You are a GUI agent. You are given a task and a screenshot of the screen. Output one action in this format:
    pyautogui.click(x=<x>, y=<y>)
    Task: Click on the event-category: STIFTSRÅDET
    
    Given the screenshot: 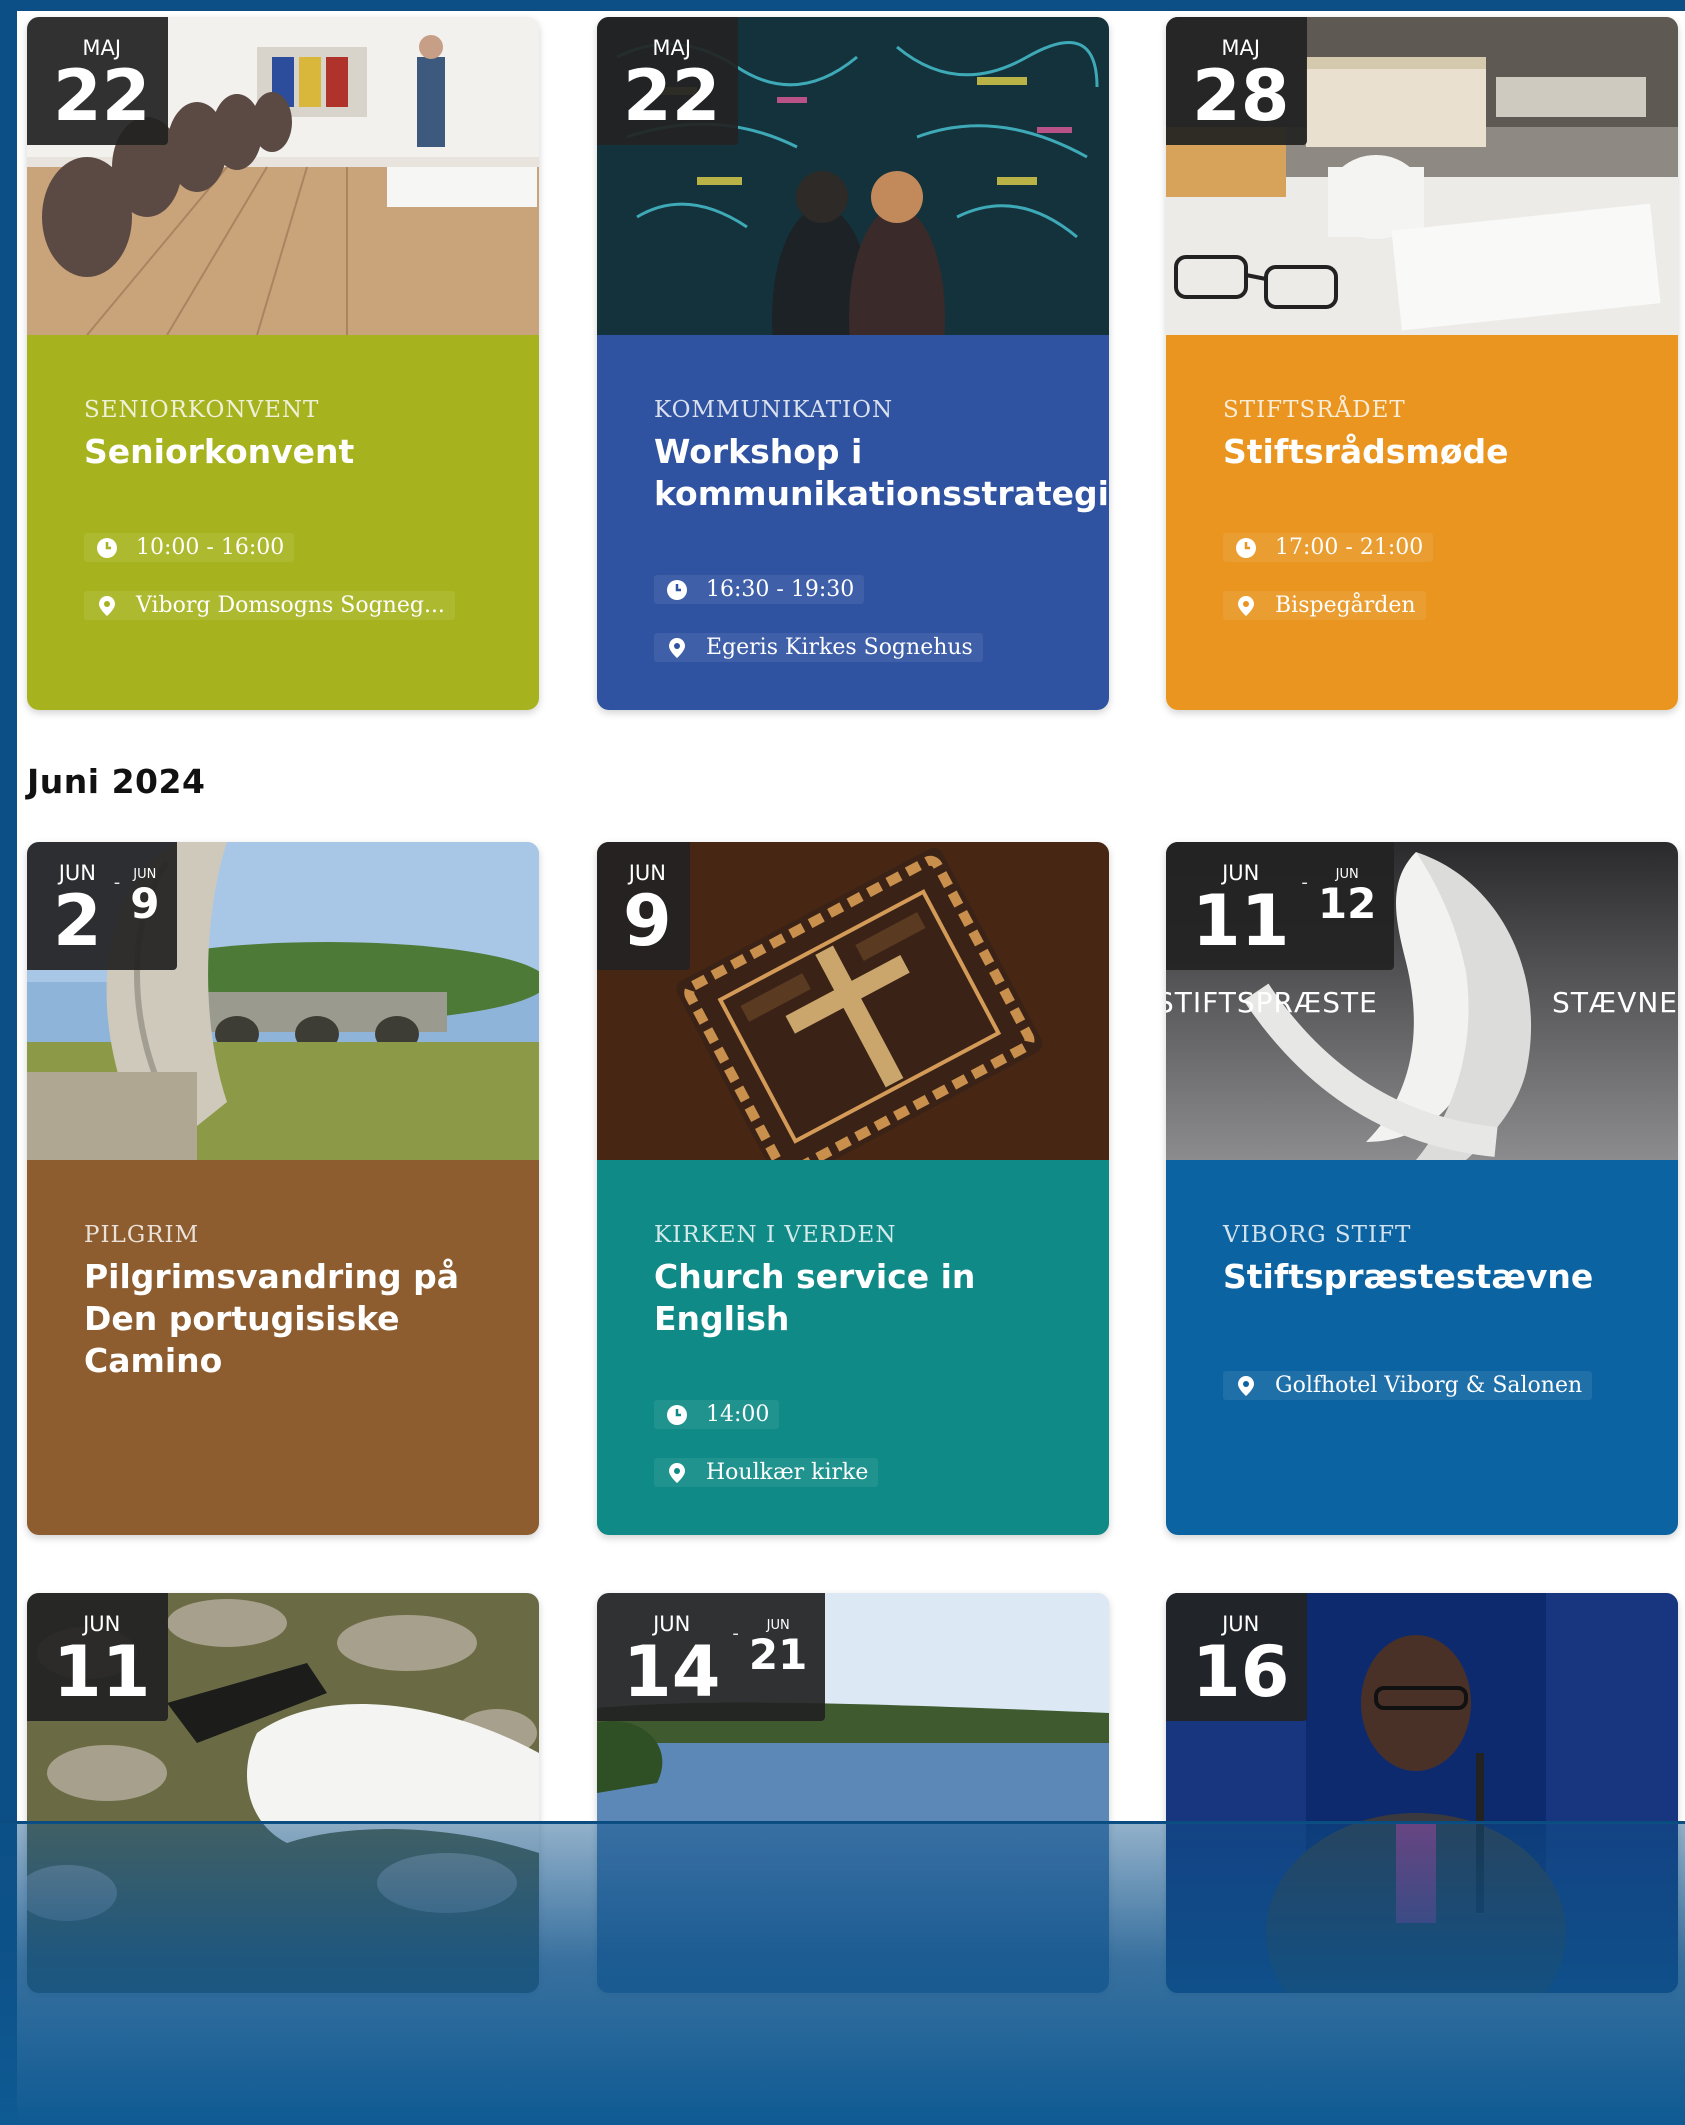 What is the action you would take?
    pyautogui.click(x=1314, y=410)
    